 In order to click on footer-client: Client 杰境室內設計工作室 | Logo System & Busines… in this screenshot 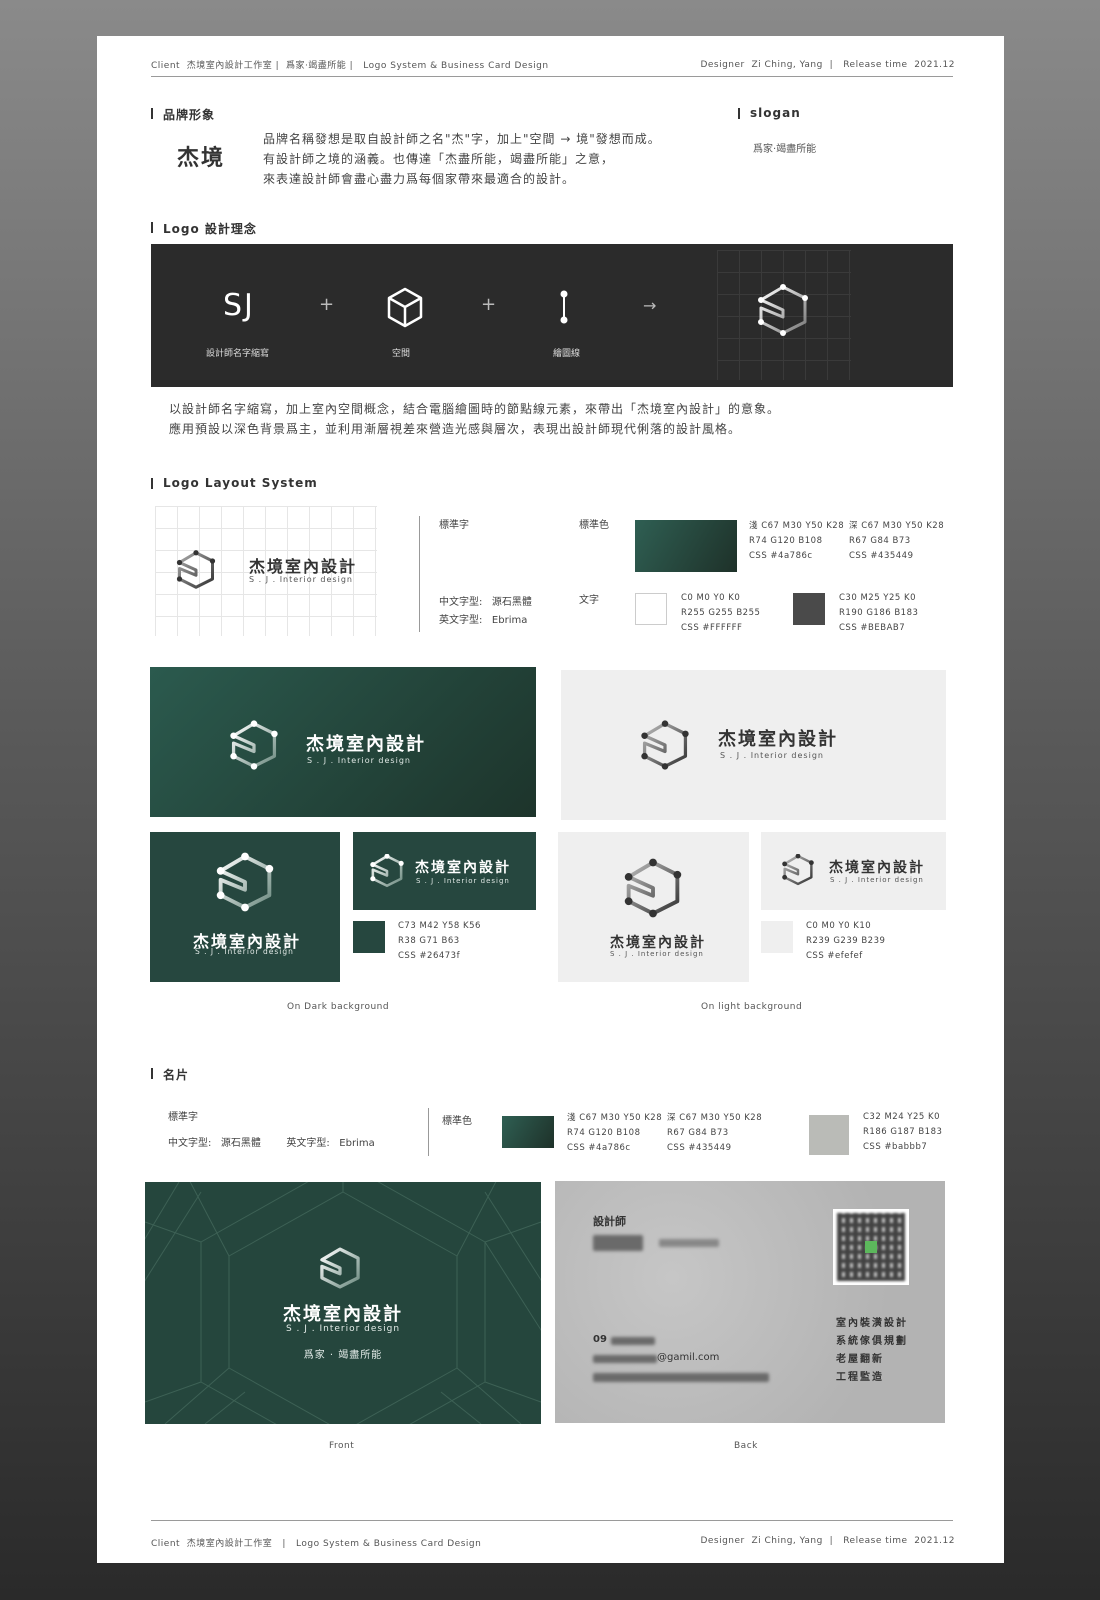, I will do `click(316, 1544)`.